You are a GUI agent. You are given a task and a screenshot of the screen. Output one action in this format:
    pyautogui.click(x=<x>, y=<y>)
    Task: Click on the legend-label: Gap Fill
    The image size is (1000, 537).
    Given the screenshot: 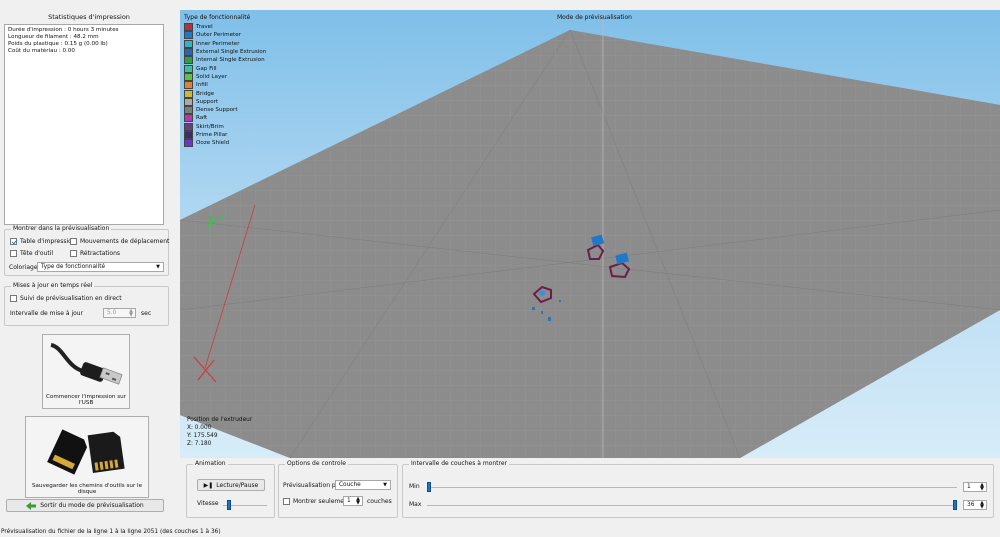 What is the action you would take?
    pyautogui.click(x=206, y=68)
    